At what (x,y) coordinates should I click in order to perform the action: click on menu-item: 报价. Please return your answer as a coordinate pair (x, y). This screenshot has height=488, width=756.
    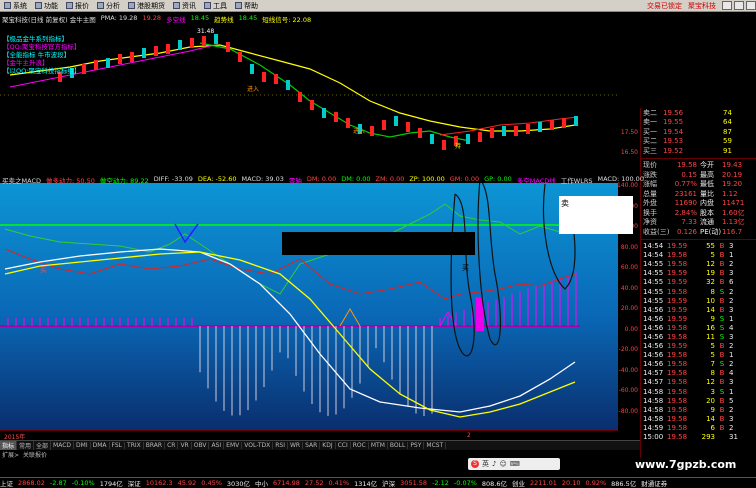
    Looking at the image, I should click on (77, 6).